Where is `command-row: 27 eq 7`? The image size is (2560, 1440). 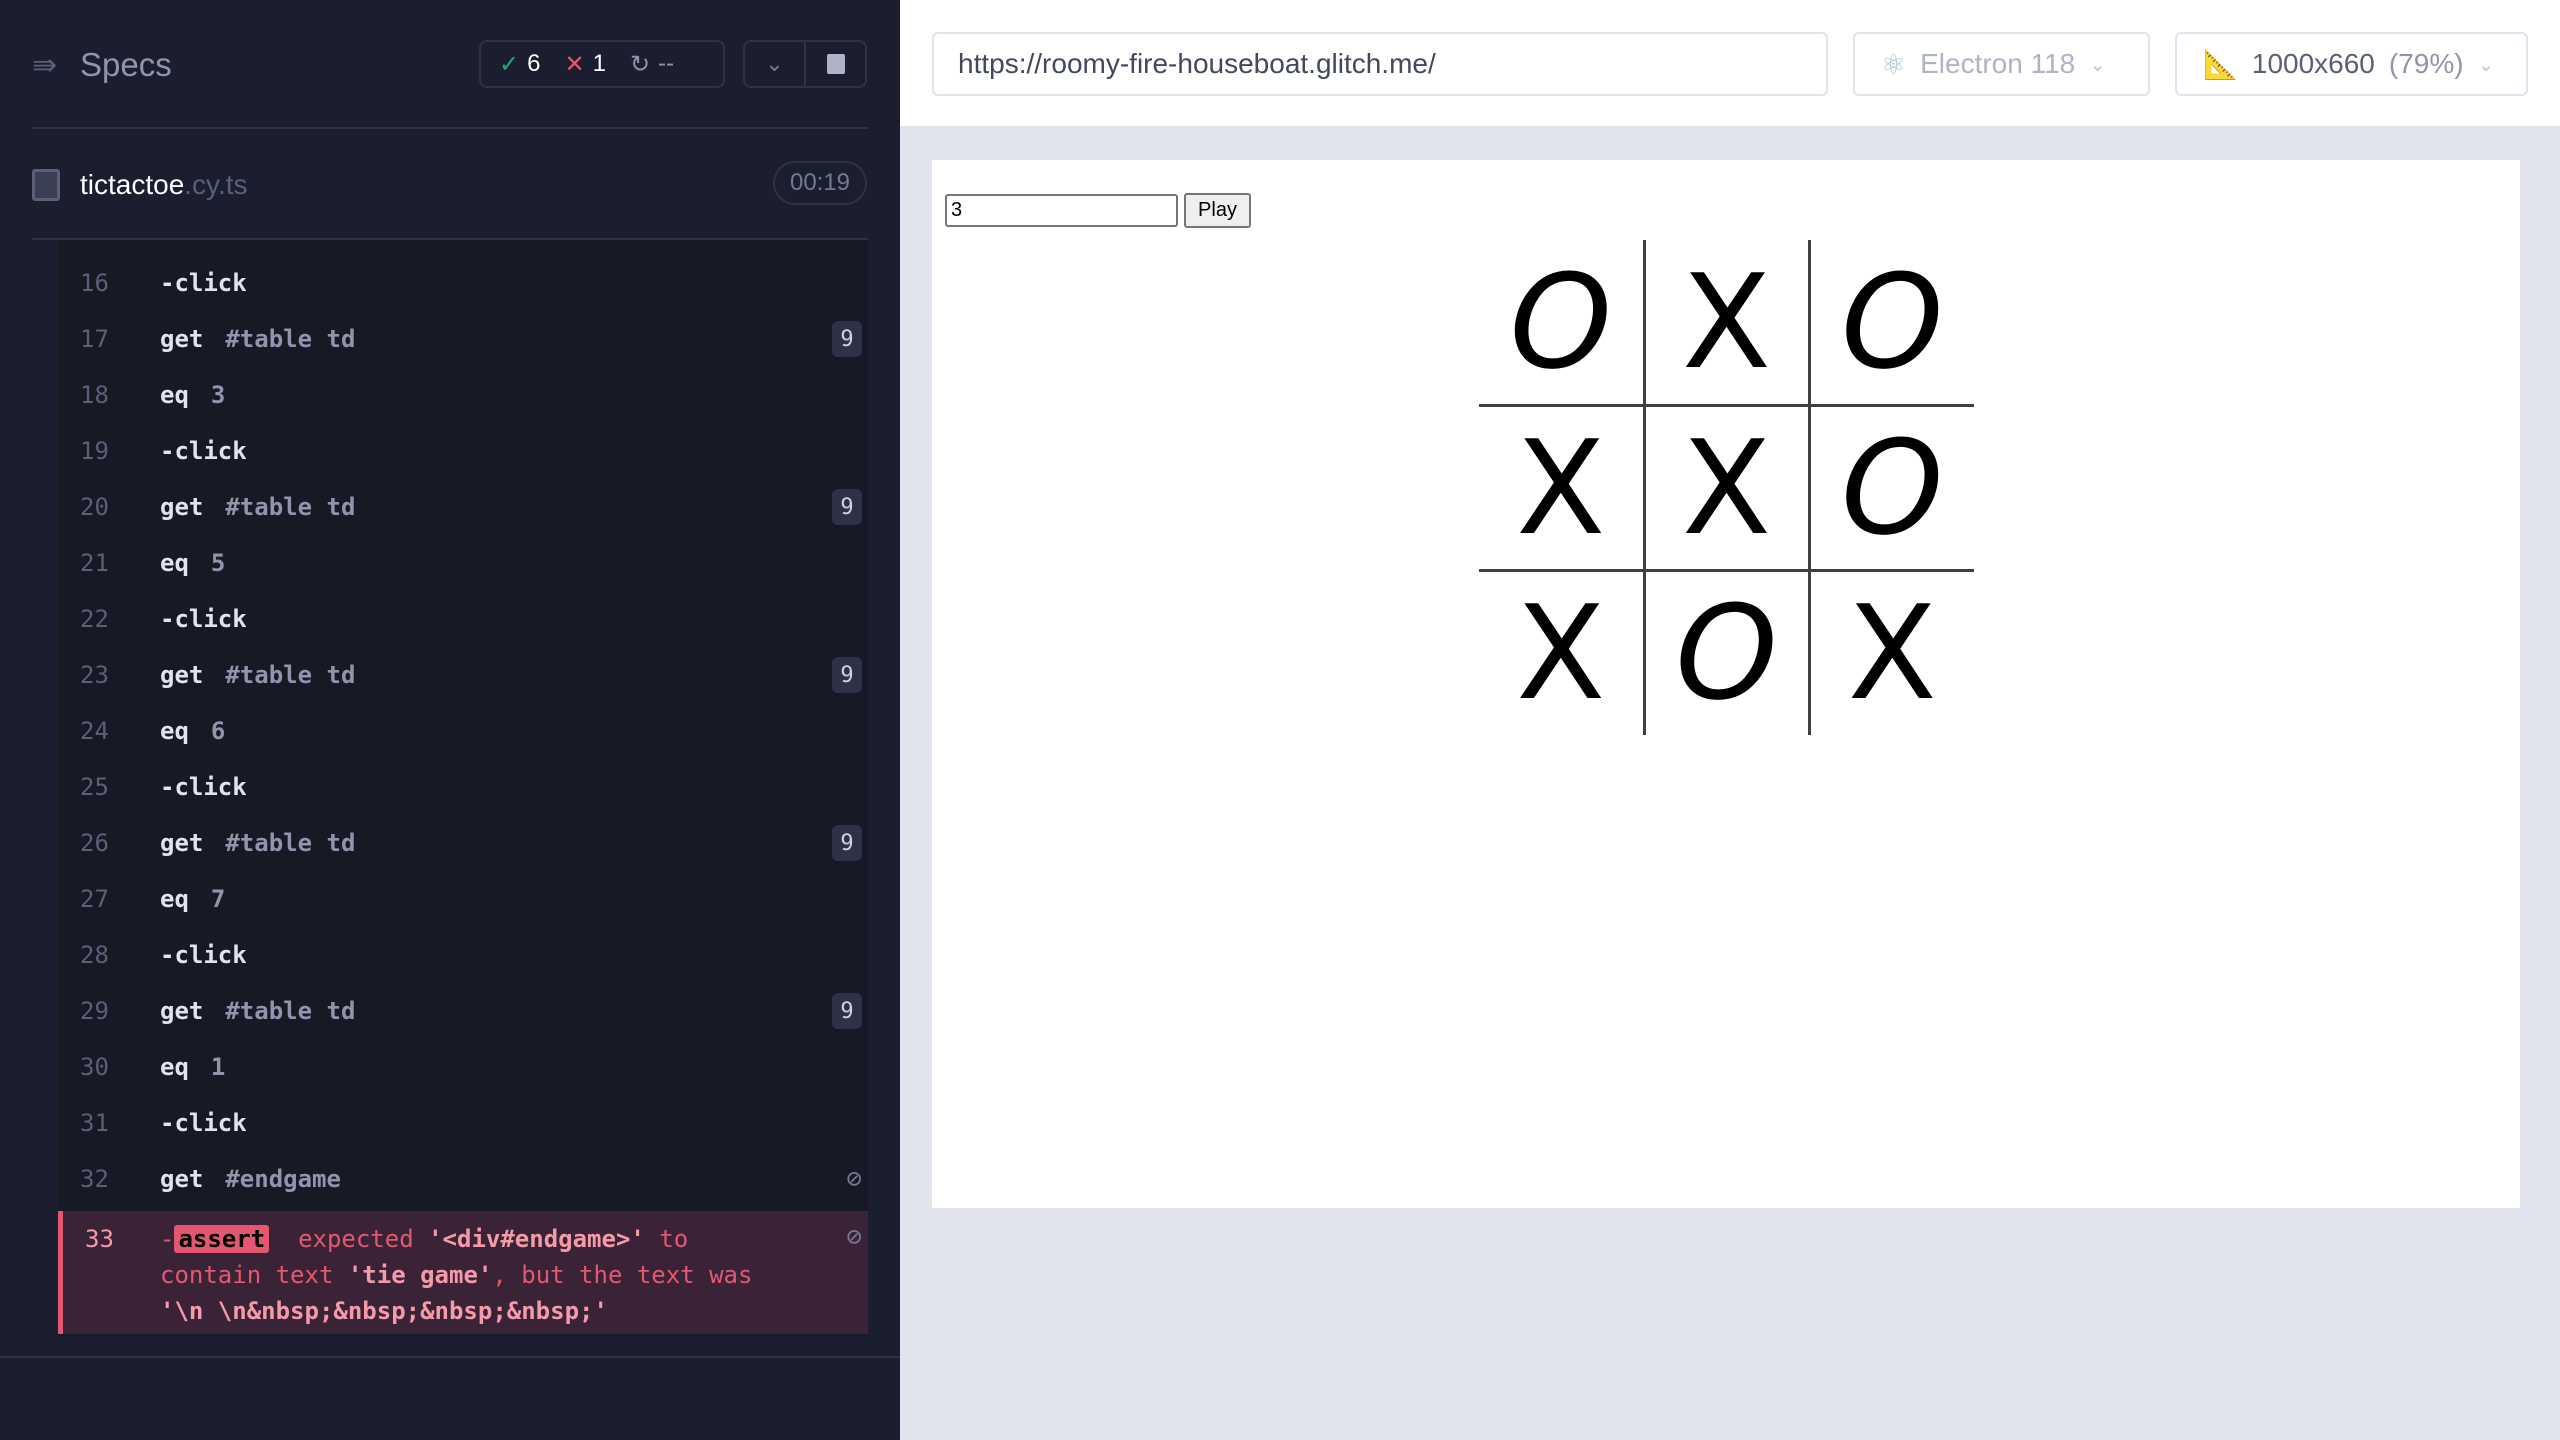 command-row: 27 eq 7 is located at coordinates (463, 899).